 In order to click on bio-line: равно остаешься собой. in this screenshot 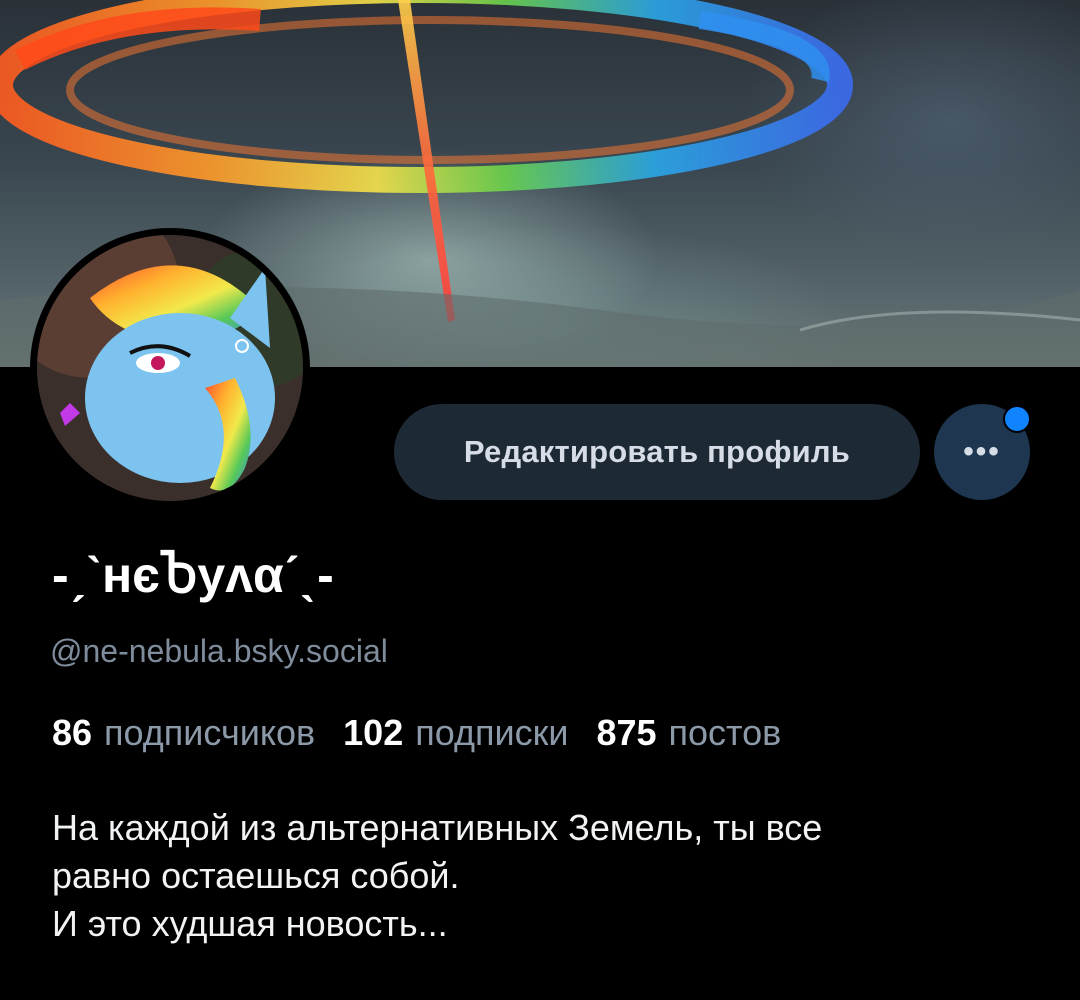, I will do `click(256, 875)`.